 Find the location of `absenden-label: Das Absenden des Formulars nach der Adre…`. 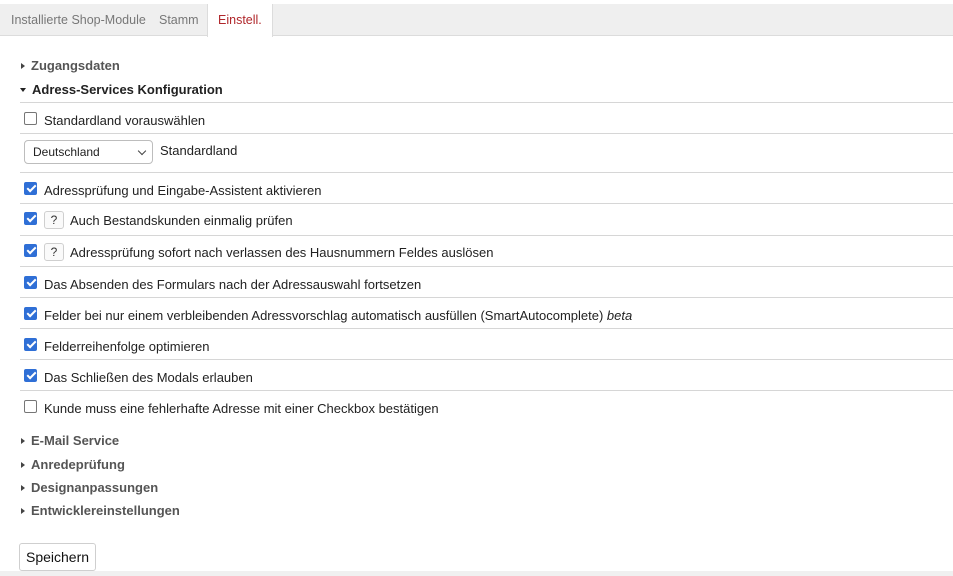

absenden-label: Das Absenden des Formulars nach der Adre… is located at coordinates (233, 284).